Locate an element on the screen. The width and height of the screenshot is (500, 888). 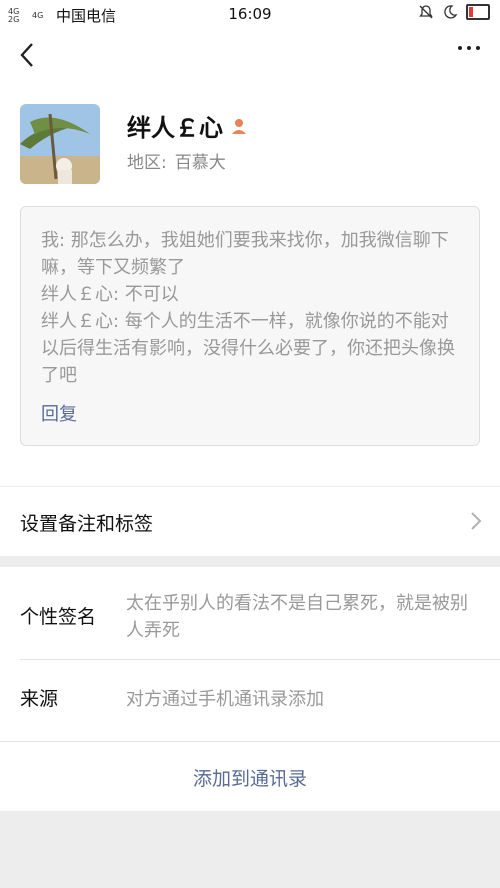
region-value: 百慕大 is located at coordinates (200, 163).